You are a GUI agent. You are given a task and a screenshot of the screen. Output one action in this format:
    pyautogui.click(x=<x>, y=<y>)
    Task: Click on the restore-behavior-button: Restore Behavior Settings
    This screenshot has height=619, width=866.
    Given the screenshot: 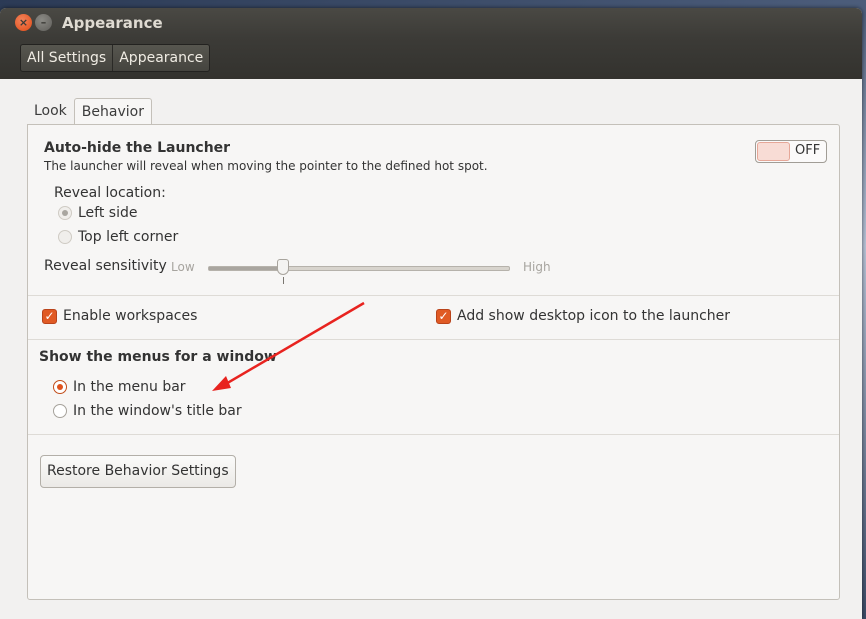 What is the action you would take?
    pyautogui.click(x=138, y=471)
    